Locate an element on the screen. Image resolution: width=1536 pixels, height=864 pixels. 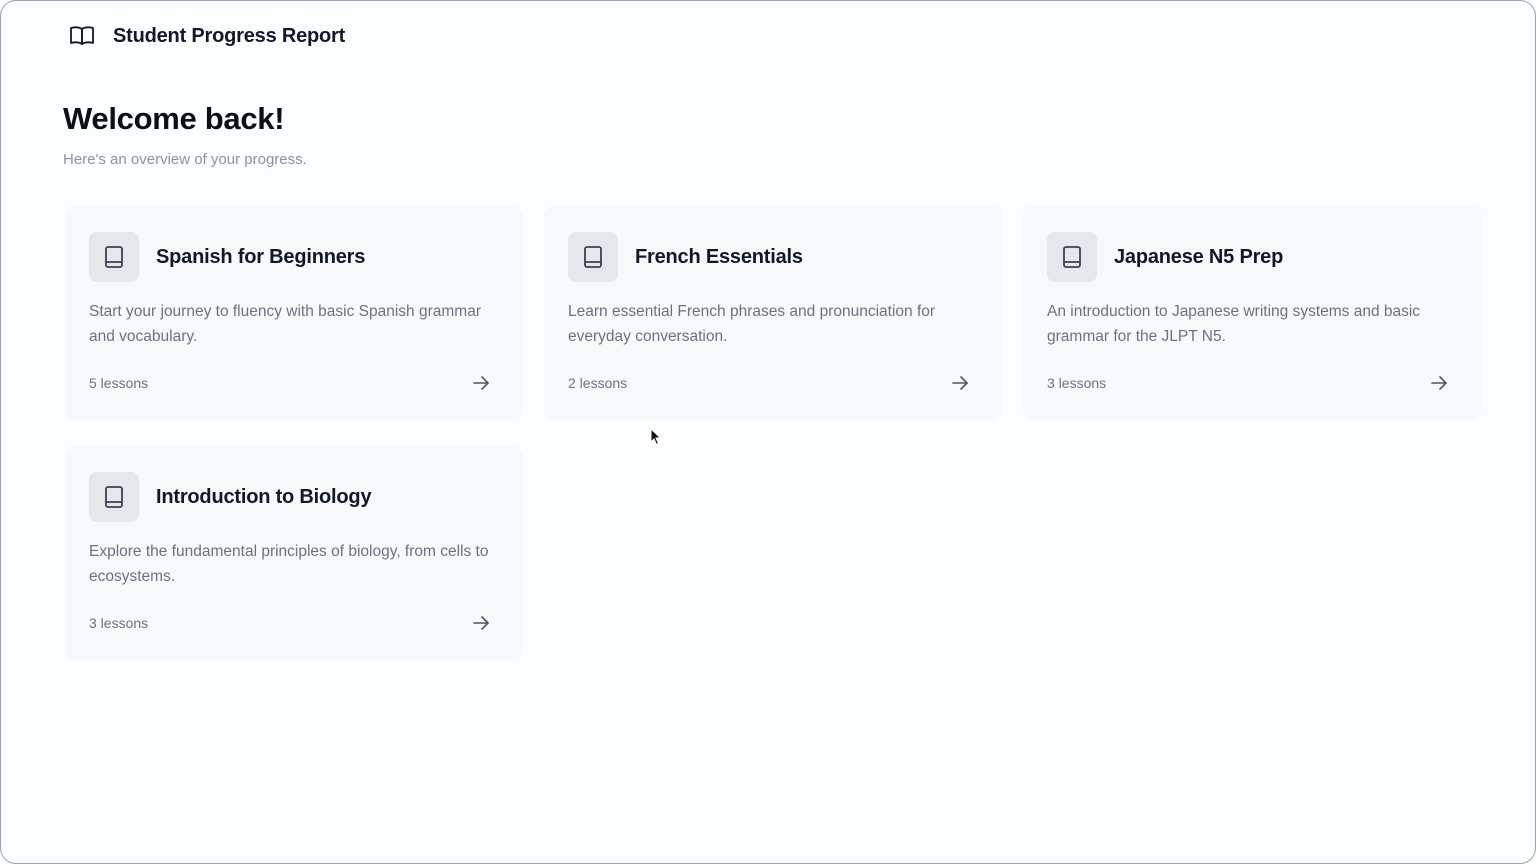
app-title: Student Progress Report is located at coordinates (229, 35).